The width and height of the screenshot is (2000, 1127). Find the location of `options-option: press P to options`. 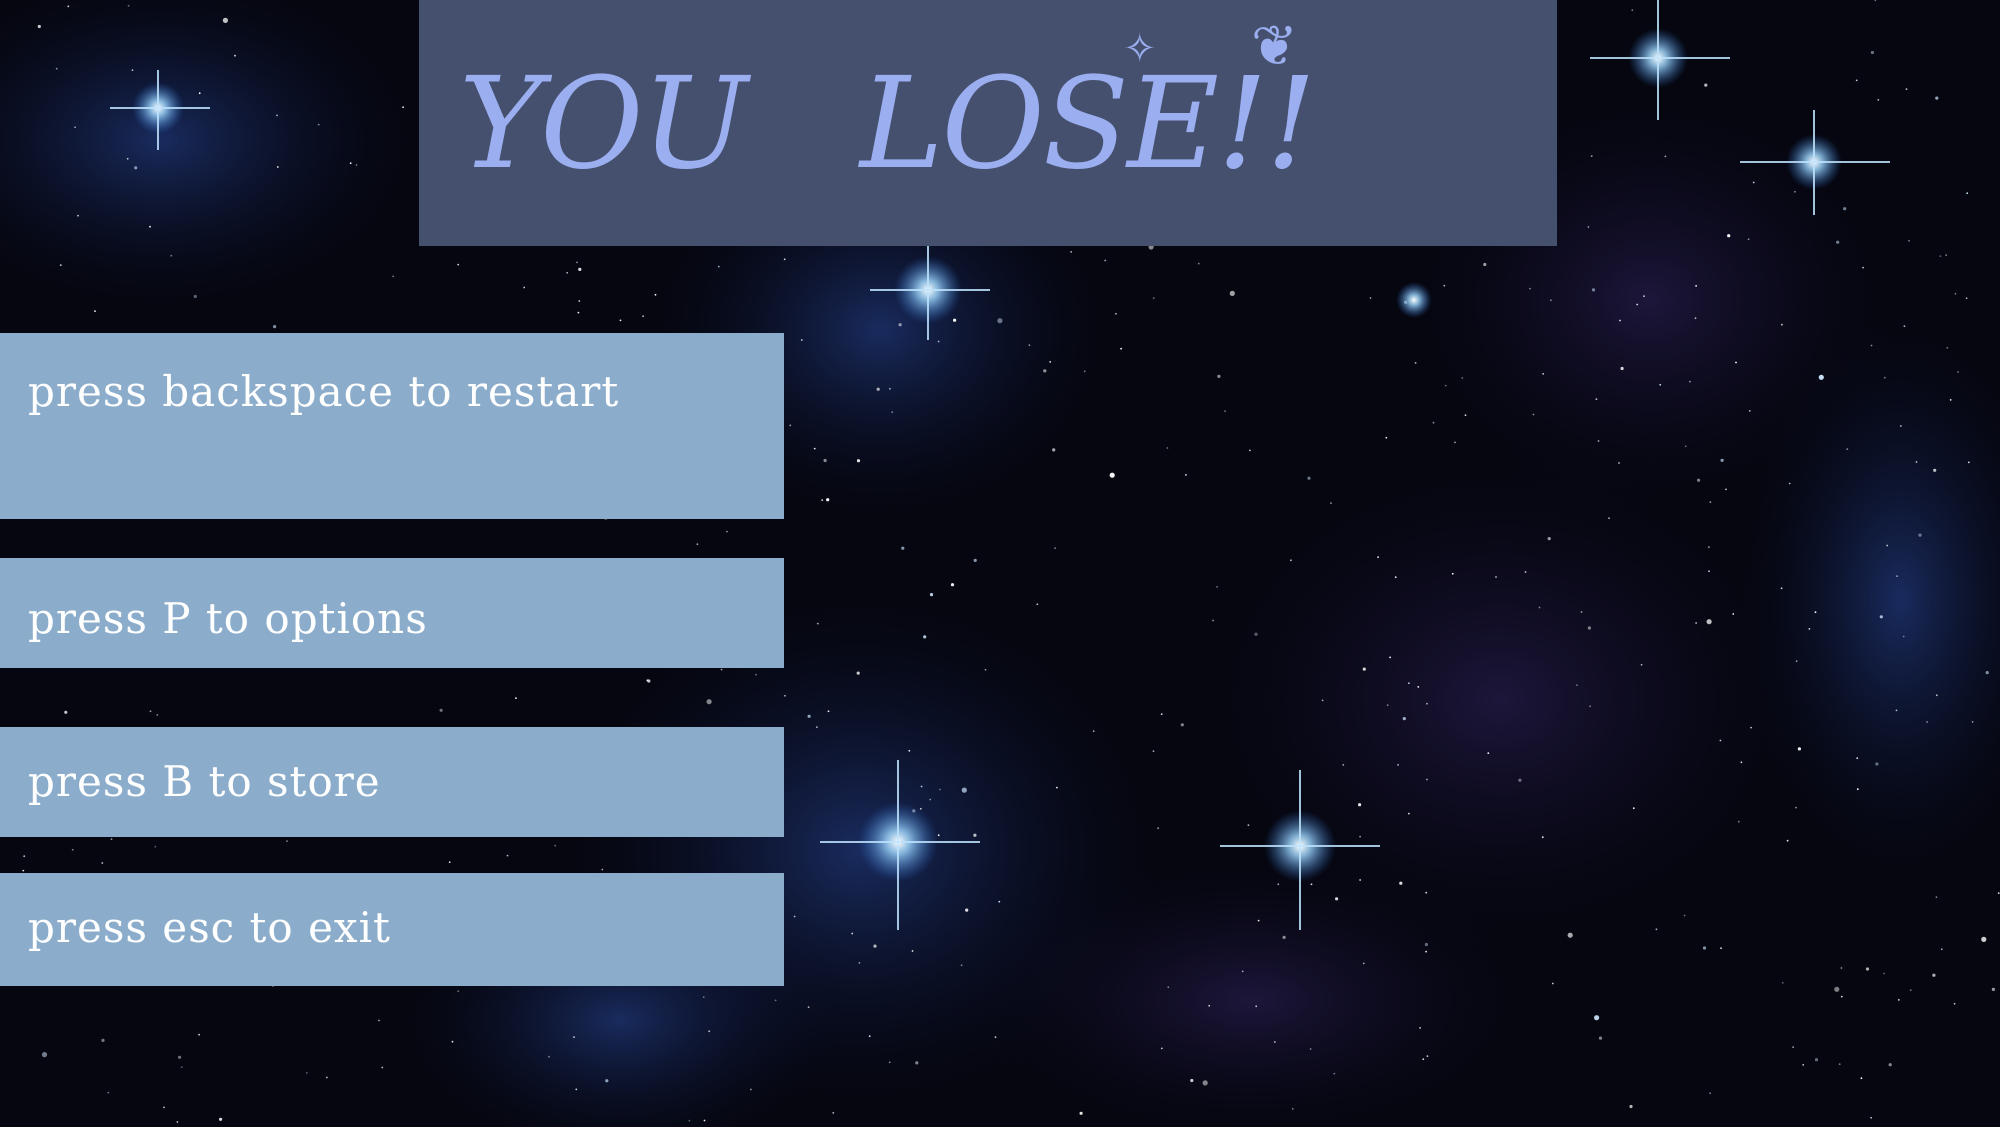

options-option: press P to options is located at coordinates (392, 613).